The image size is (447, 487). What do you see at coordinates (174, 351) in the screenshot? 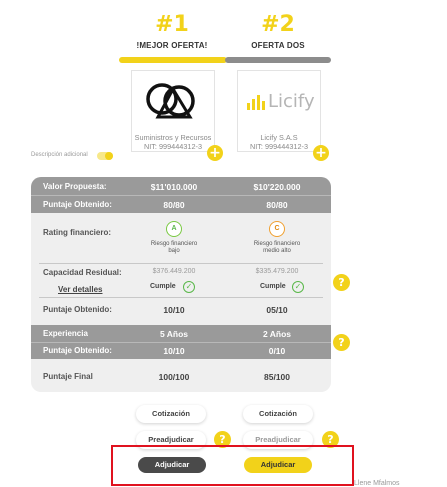
I see `score-experience-1: 10/10` at bounding box center [174, 351].